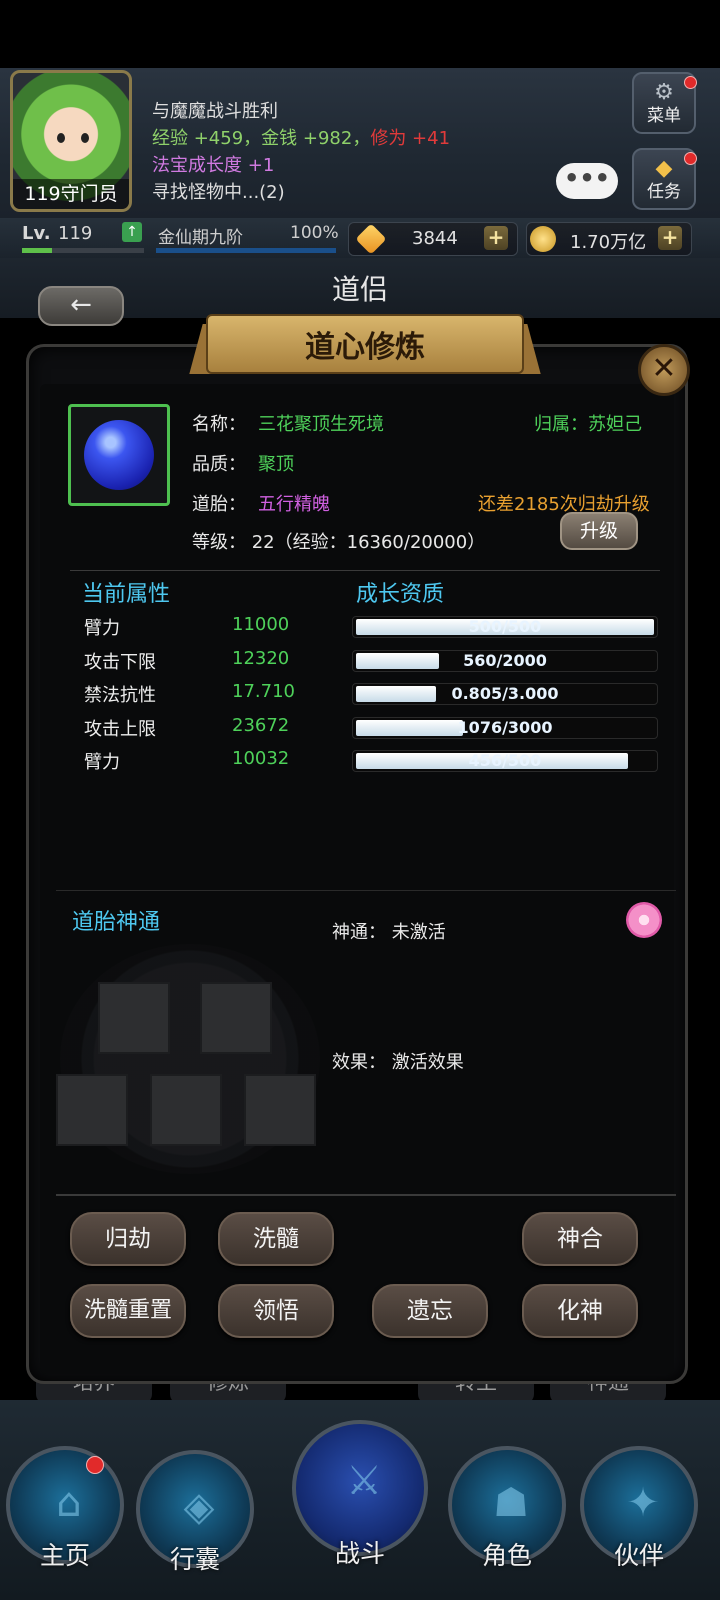  I want to click on home-icon: ⌂, so click(69, 1503).